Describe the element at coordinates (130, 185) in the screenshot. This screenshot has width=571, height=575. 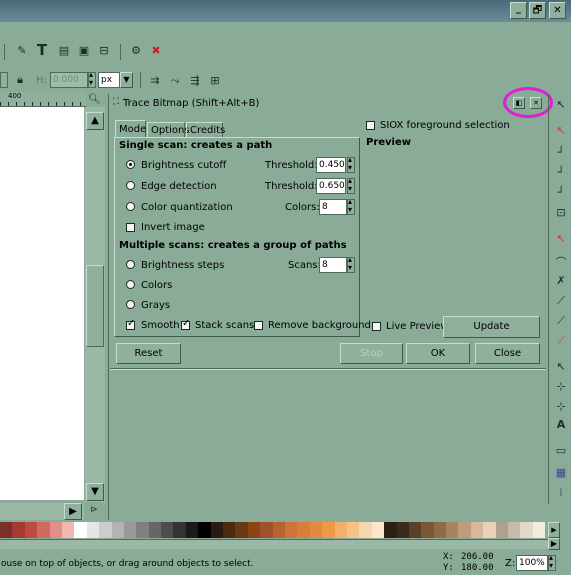
I see `edge-detection-radio` at that location.